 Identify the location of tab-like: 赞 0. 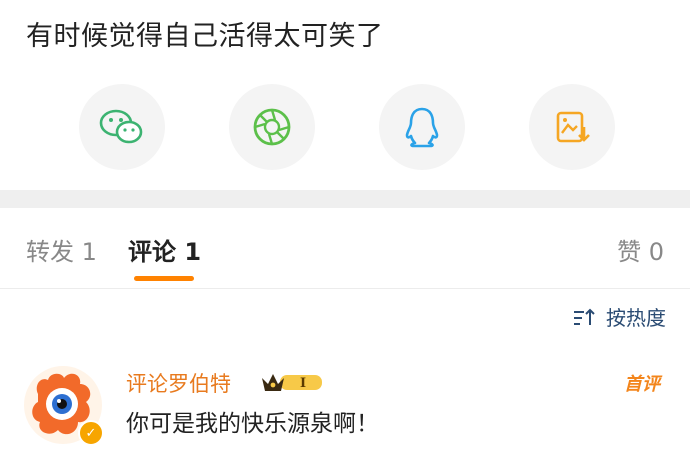
(640, 249).